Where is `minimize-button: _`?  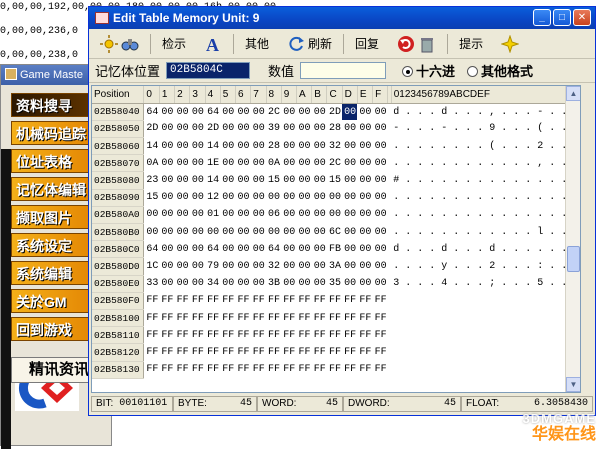 minimize-button: _ is located at coordinates (542, 17).